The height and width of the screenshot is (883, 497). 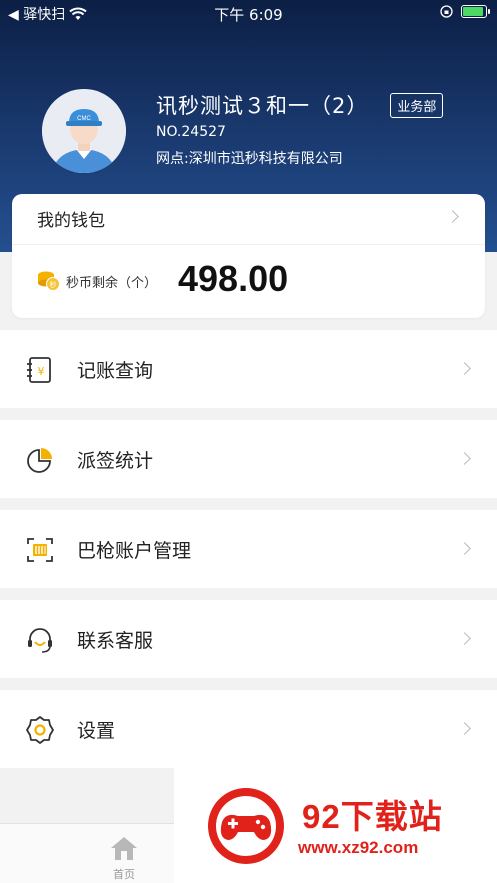 What do you see at coordinates (246, 826) in the screenshot?
I see `watermark-logo-icon` at bounding box center [246, 826].